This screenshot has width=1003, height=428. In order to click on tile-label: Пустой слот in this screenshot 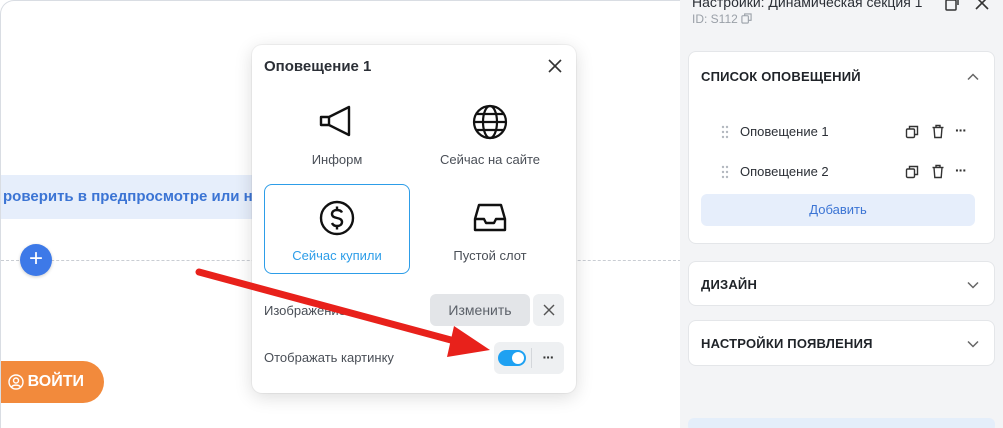, I will do `click(490, 255)`.